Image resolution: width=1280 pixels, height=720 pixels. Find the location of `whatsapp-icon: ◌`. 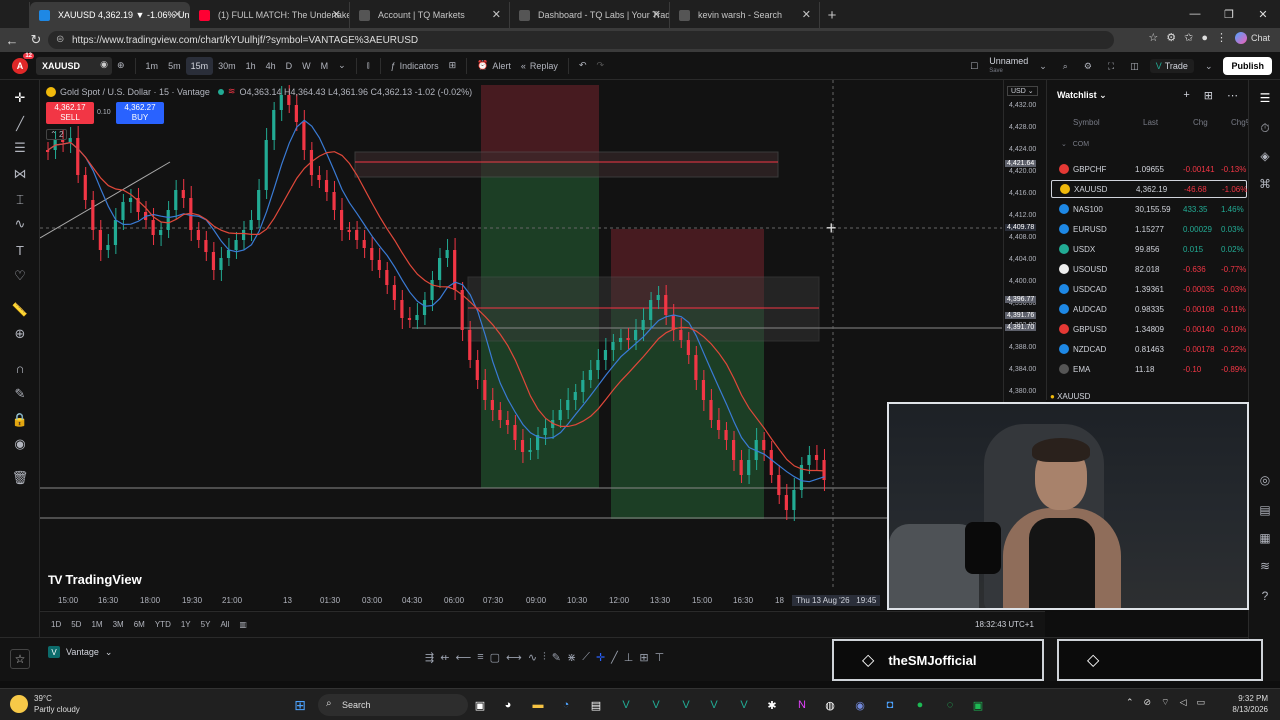

whatsapp-icon: ◌ is located at coordinates (950, 705).